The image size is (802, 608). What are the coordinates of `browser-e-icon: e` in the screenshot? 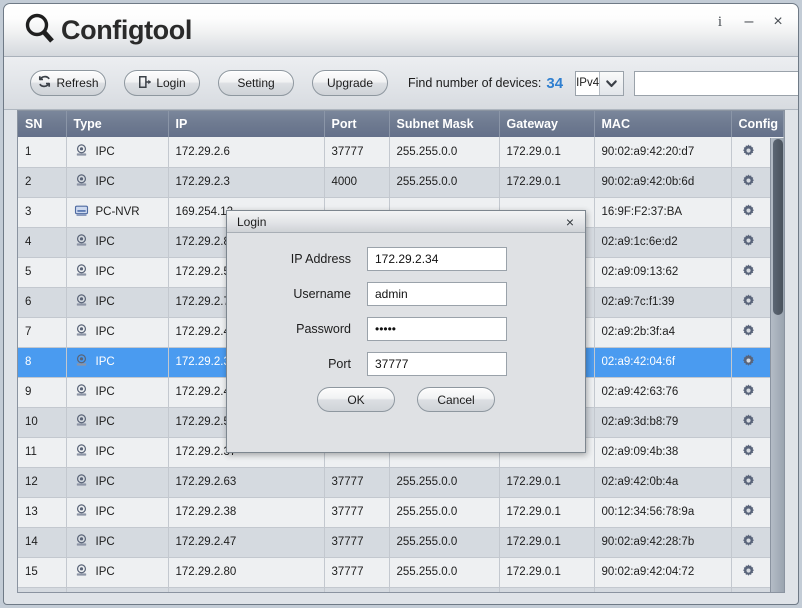 It's located at (776, 593).